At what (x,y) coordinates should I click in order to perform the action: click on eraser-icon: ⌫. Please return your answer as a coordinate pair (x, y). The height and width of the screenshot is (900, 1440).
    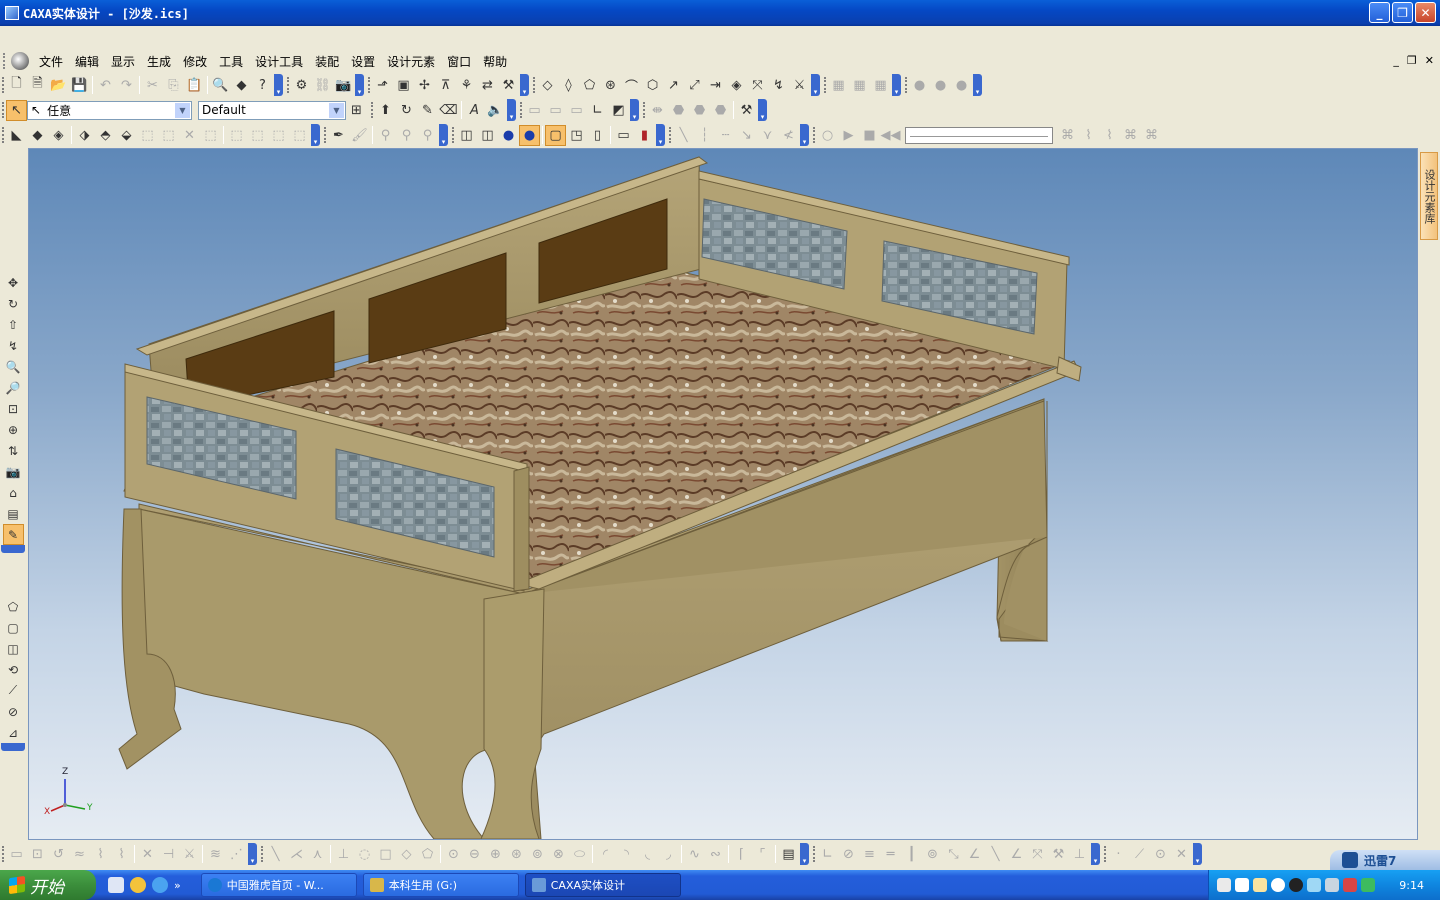
    Looking at the image, I should click on (448, 110).